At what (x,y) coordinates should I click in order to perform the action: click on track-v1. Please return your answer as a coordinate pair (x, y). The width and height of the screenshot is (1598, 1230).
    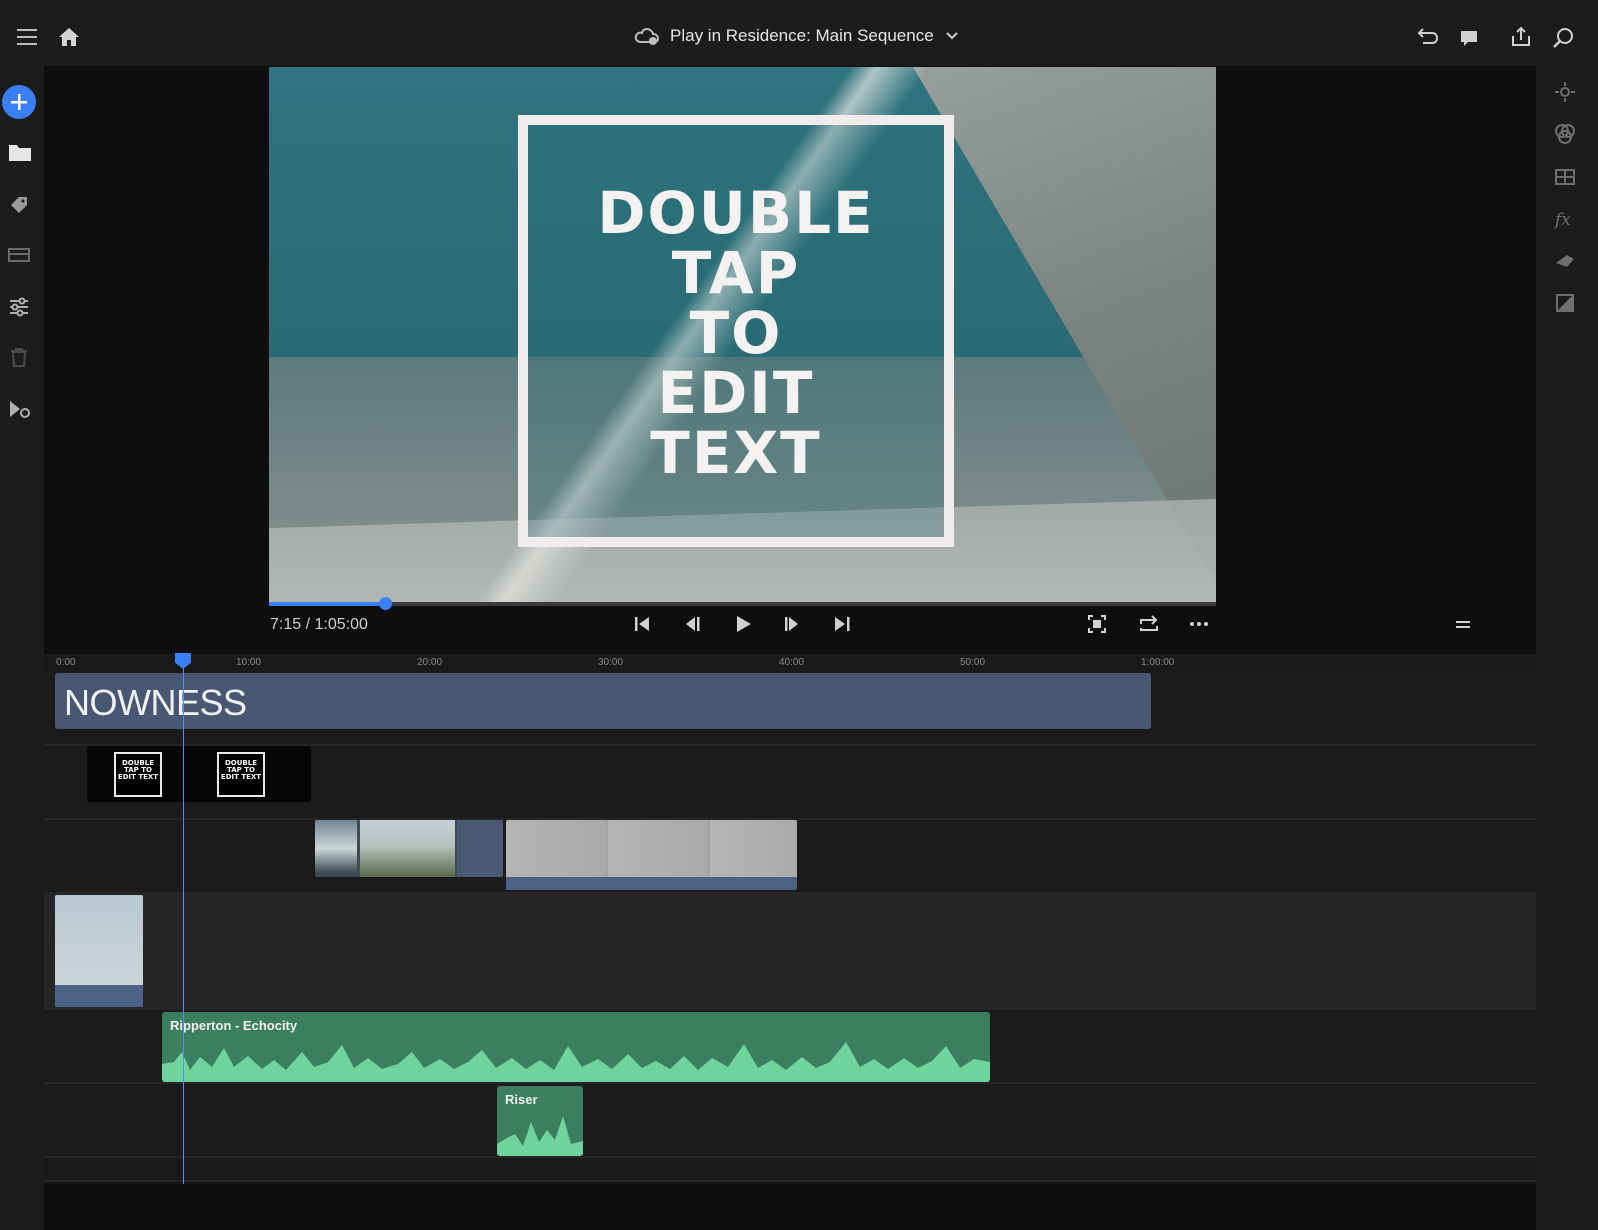
    Looking at the image, I should click on (790, 952).